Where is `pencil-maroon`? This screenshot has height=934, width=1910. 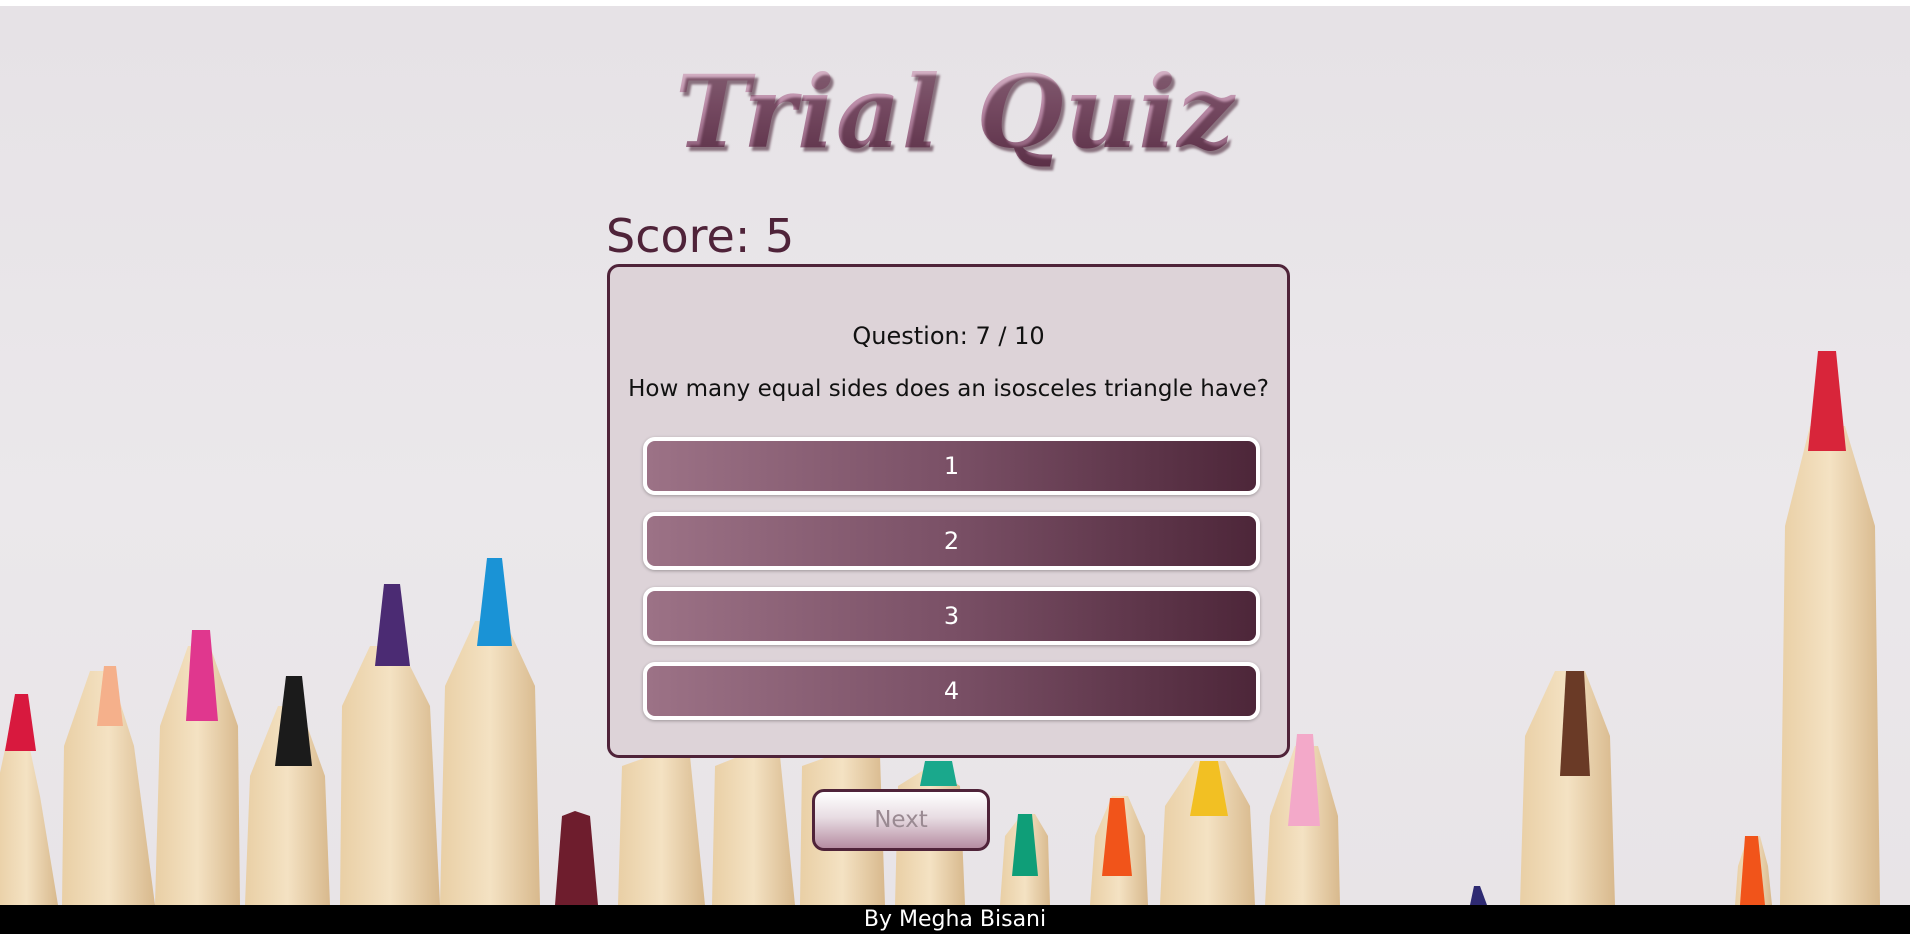 pencil-maroon is located at coordinates (576, 858).